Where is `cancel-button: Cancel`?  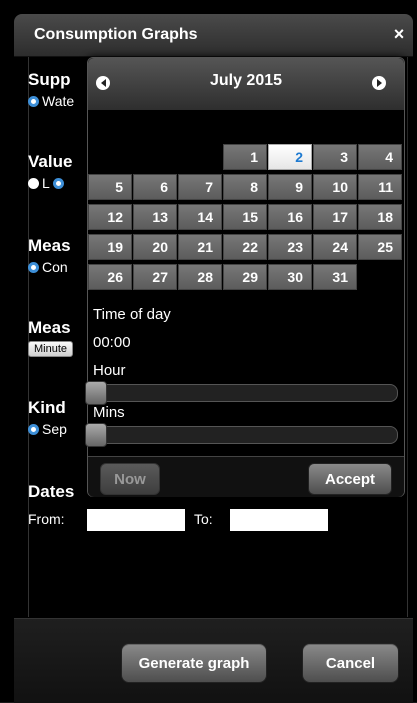
cancel-button: Cancel is located at coordinates (350, 663).